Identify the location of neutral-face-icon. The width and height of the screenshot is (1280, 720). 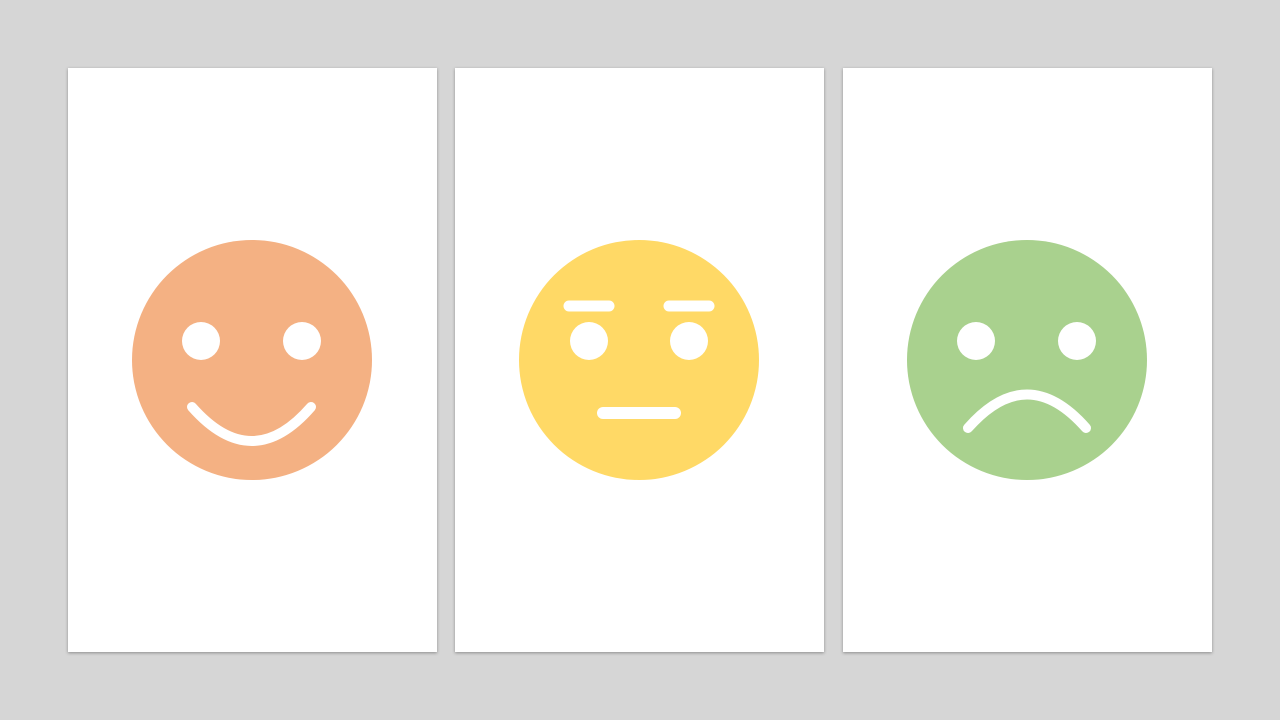
(639, 360).